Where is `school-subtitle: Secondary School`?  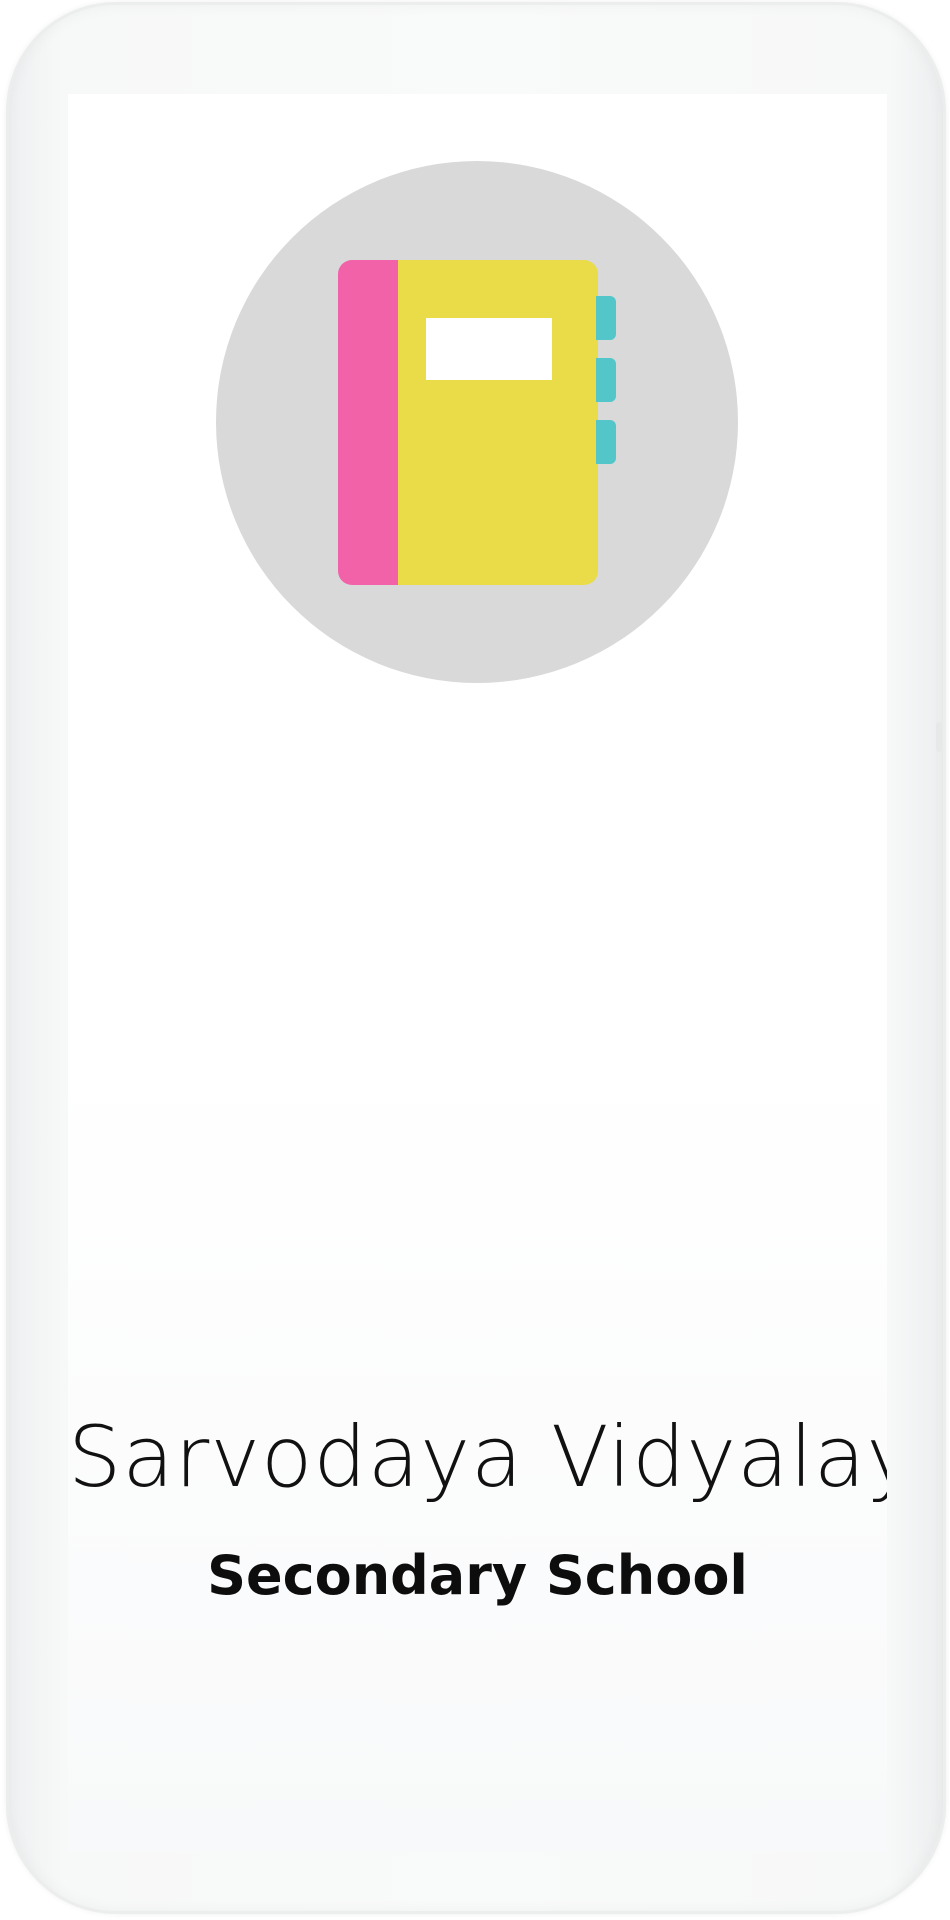 school-subtitle: Secondary School is located at coordinates (477, 1575).